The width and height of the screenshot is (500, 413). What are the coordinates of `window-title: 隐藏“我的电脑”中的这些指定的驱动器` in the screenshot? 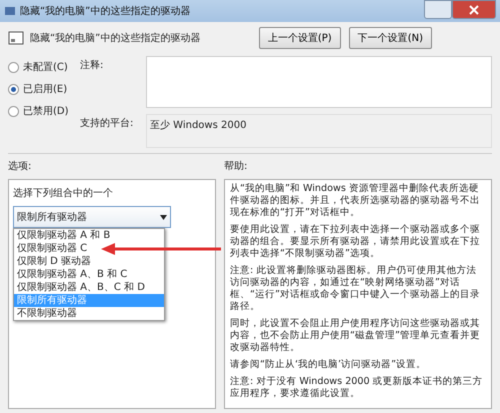 It's located at (105, 11).